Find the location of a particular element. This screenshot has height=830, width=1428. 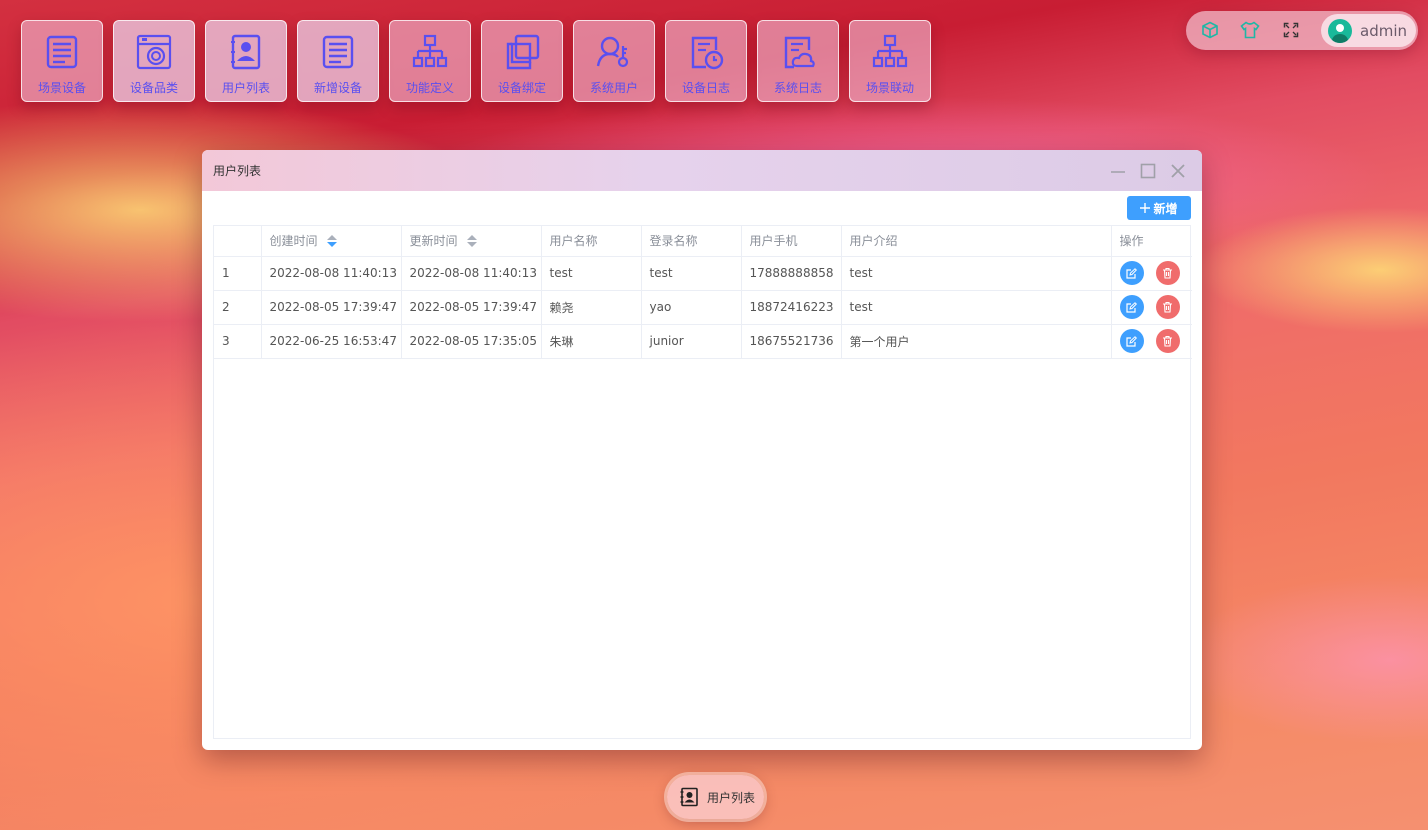

cell-updated: 2022-08-05 17:39:47 is located at coordinates (471, 307).